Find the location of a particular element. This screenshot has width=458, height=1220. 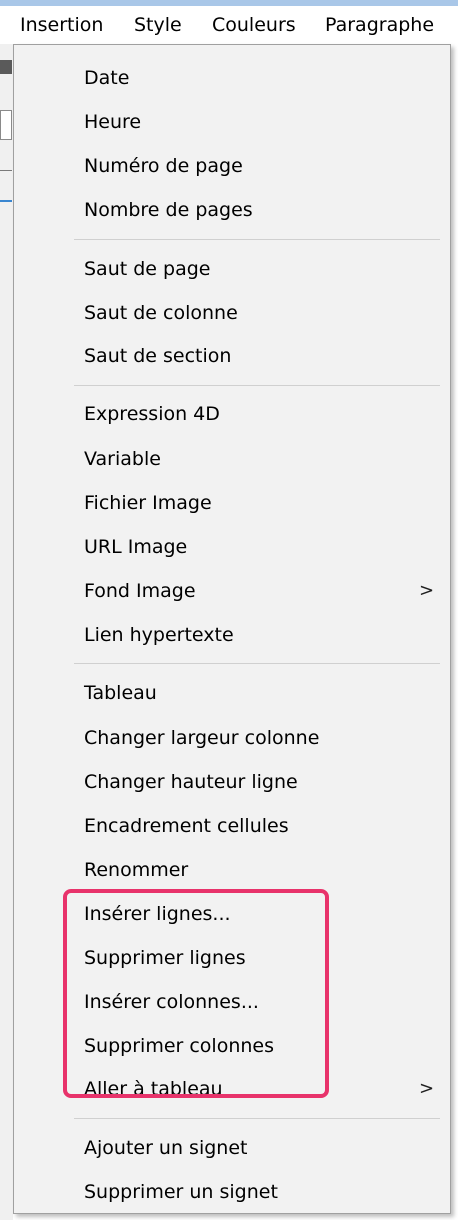

menubar-insertion: Insertion is located at coordinates (61, 25).